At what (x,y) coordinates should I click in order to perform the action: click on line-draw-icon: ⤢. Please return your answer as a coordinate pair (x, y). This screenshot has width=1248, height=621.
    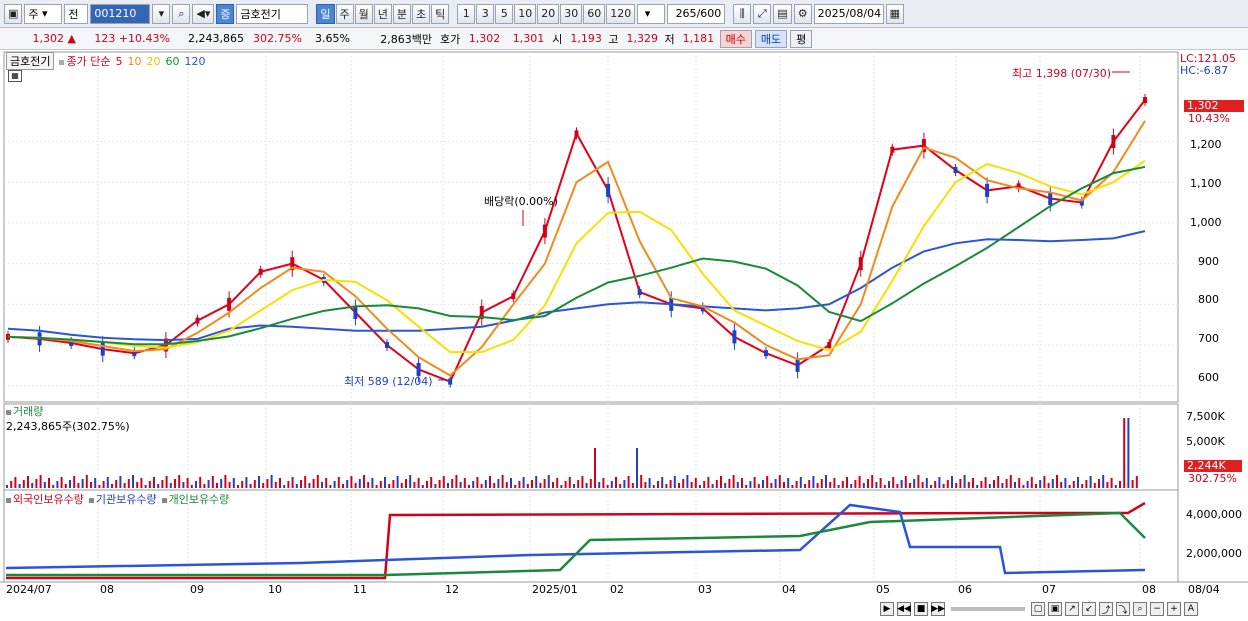
    Looking at the image, I should click on (762, 13).